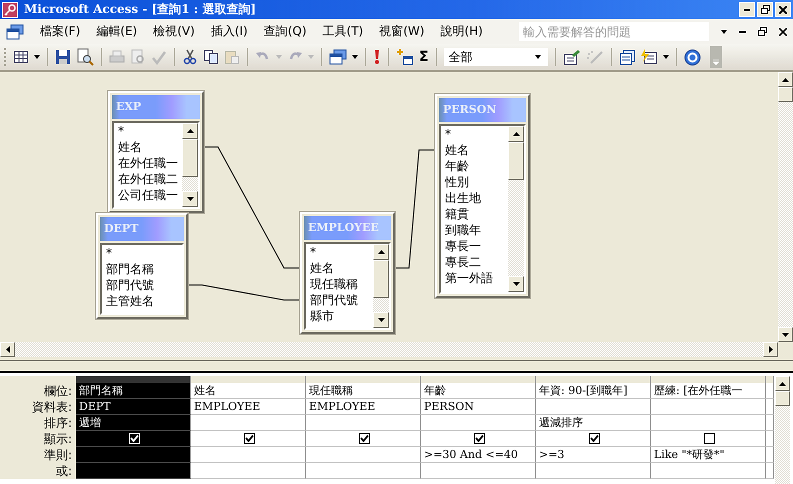  Describe the element at coordinates (474, 182) in the screenshot. I see `field-list-item: 性別` at that location.